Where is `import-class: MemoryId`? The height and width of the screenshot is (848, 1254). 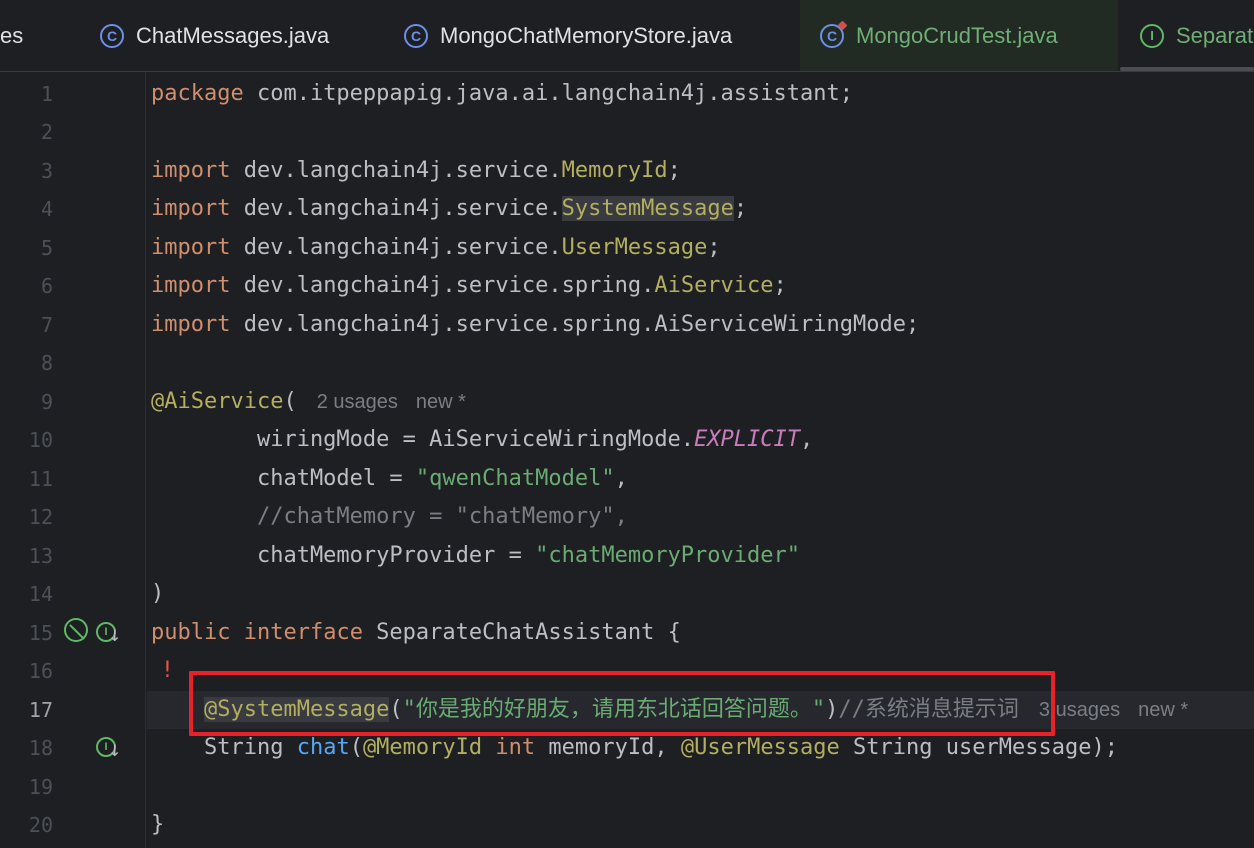
import-class: MemoryId is located at coordinates (615, 170).